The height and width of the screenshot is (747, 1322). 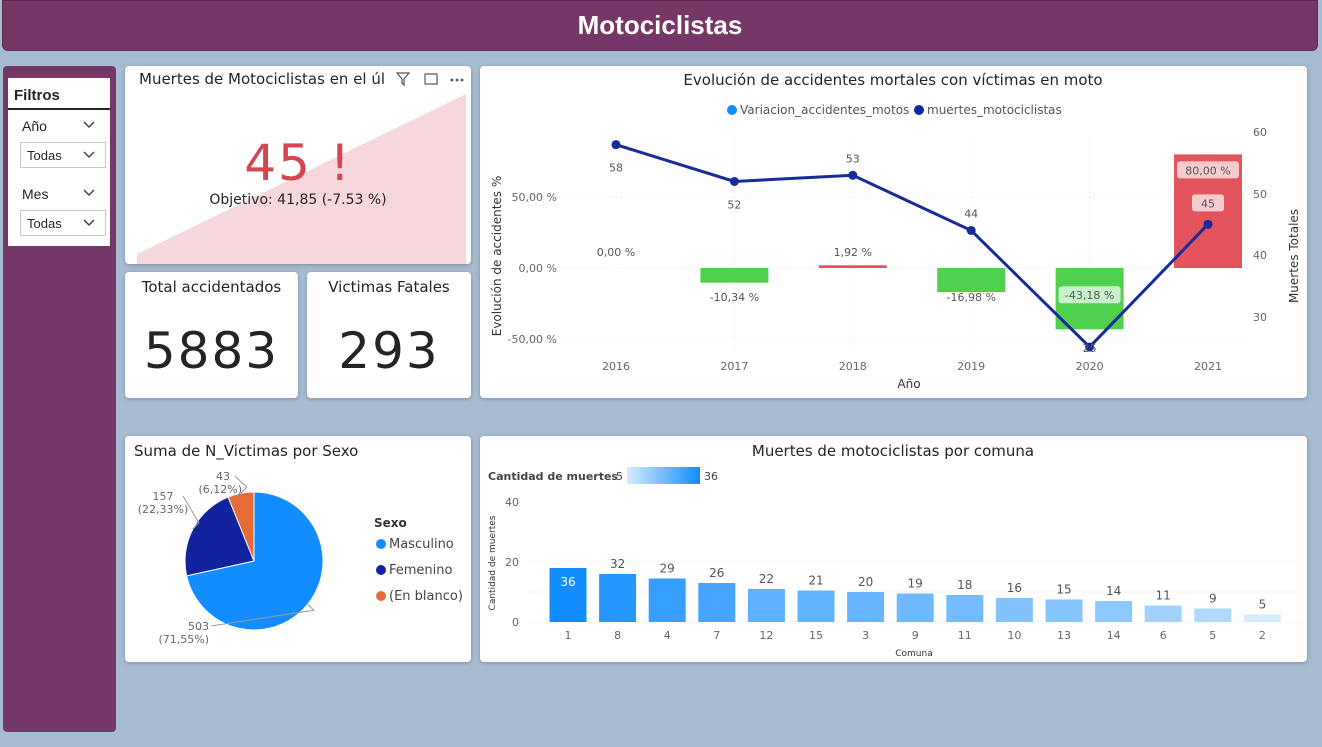 I want to click on pie-data-label: (71,55%), so click(x=183, y=639).